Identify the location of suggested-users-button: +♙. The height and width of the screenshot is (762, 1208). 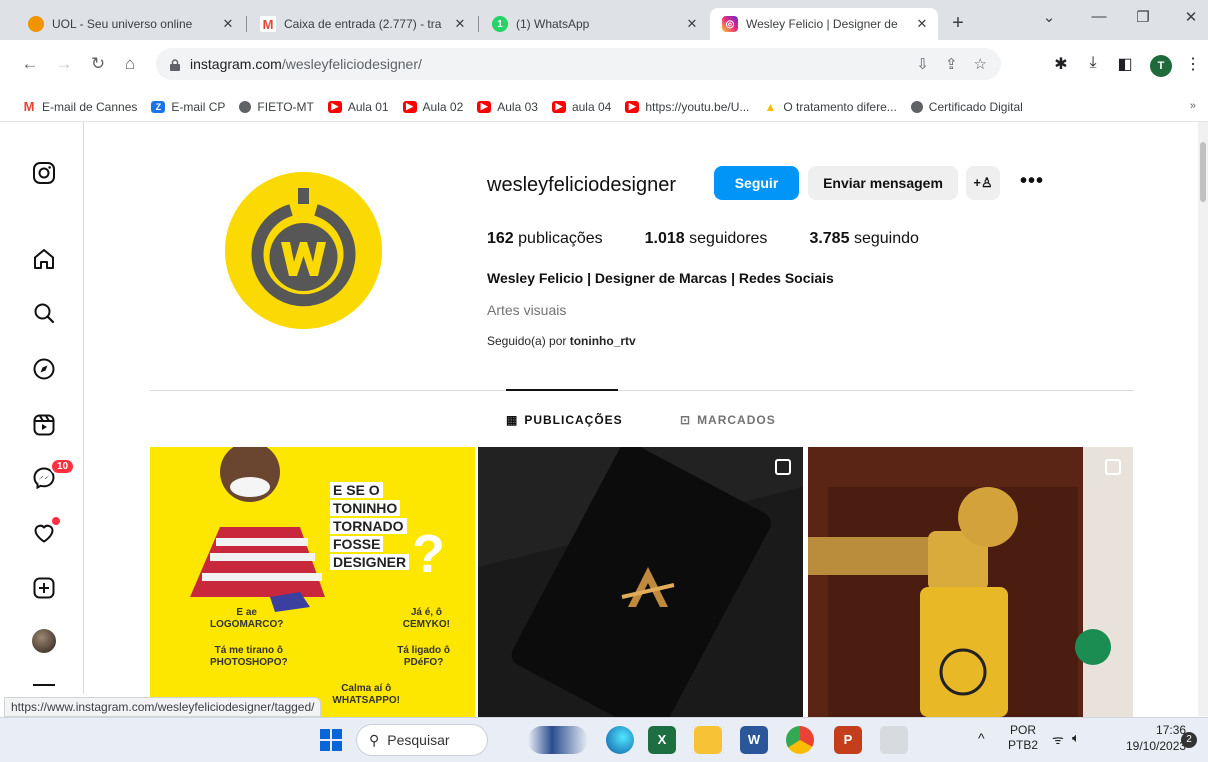
(983, 183).